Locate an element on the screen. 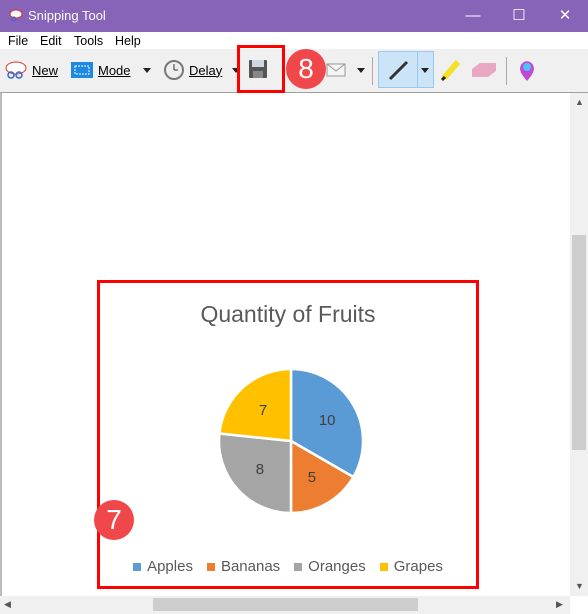 This screenshot has width=588, height=614. new-button: New is located at coordinates (31, 70).